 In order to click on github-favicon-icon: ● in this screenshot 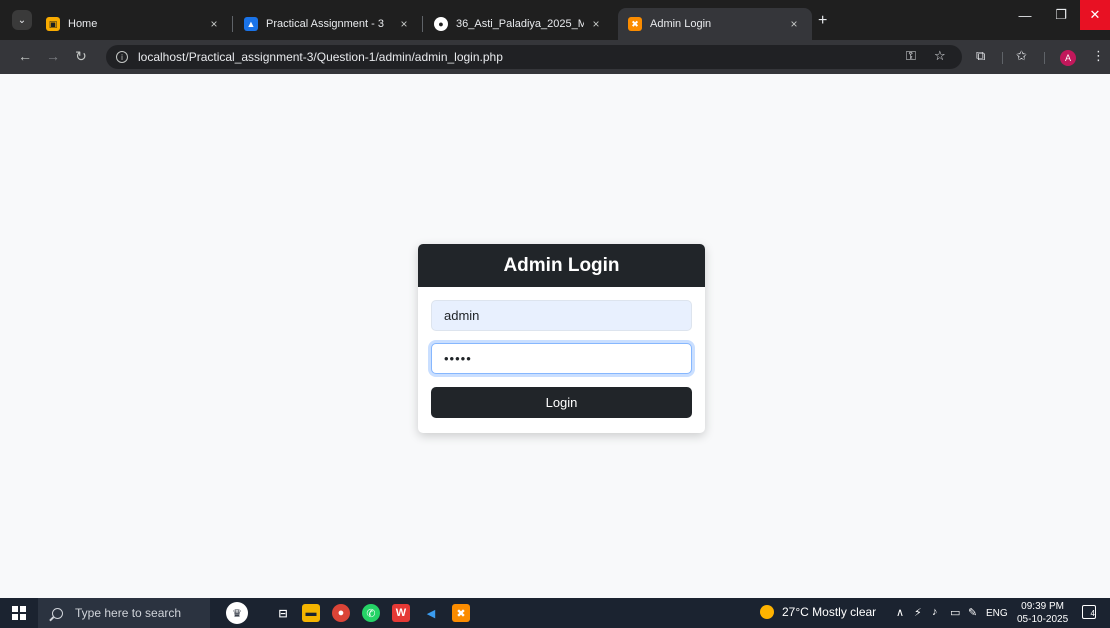, I will do `click(441, 24)`.